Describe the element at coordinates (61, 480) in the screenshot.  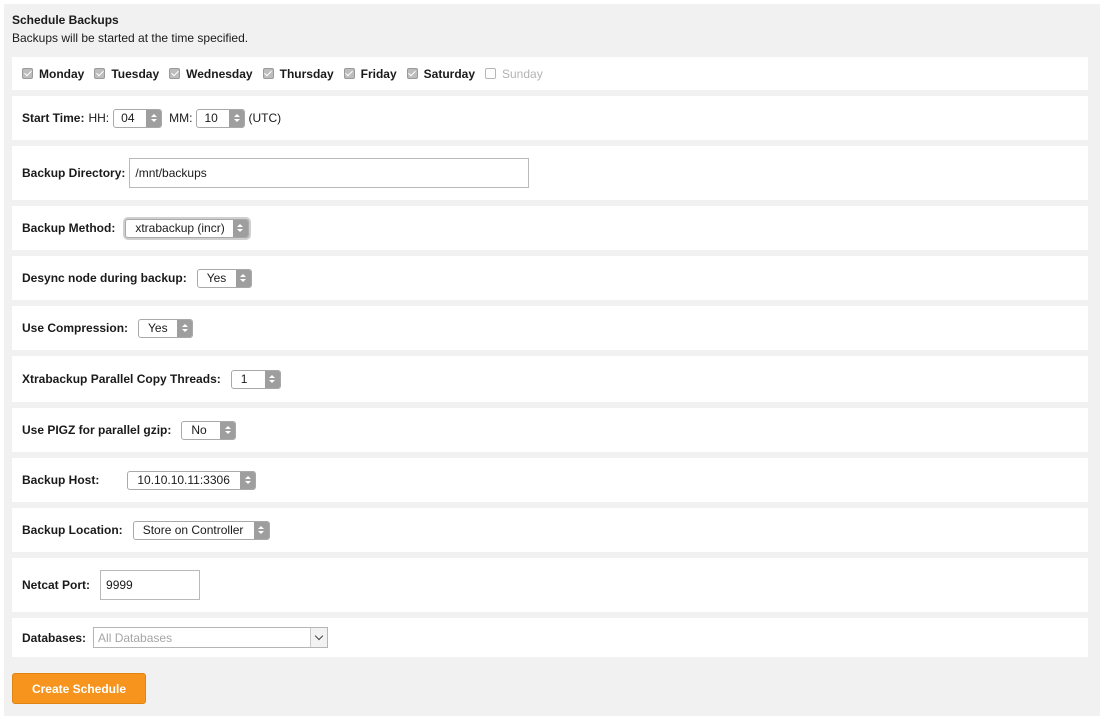
I see `backup-host-label: Backup Host:` at that location.